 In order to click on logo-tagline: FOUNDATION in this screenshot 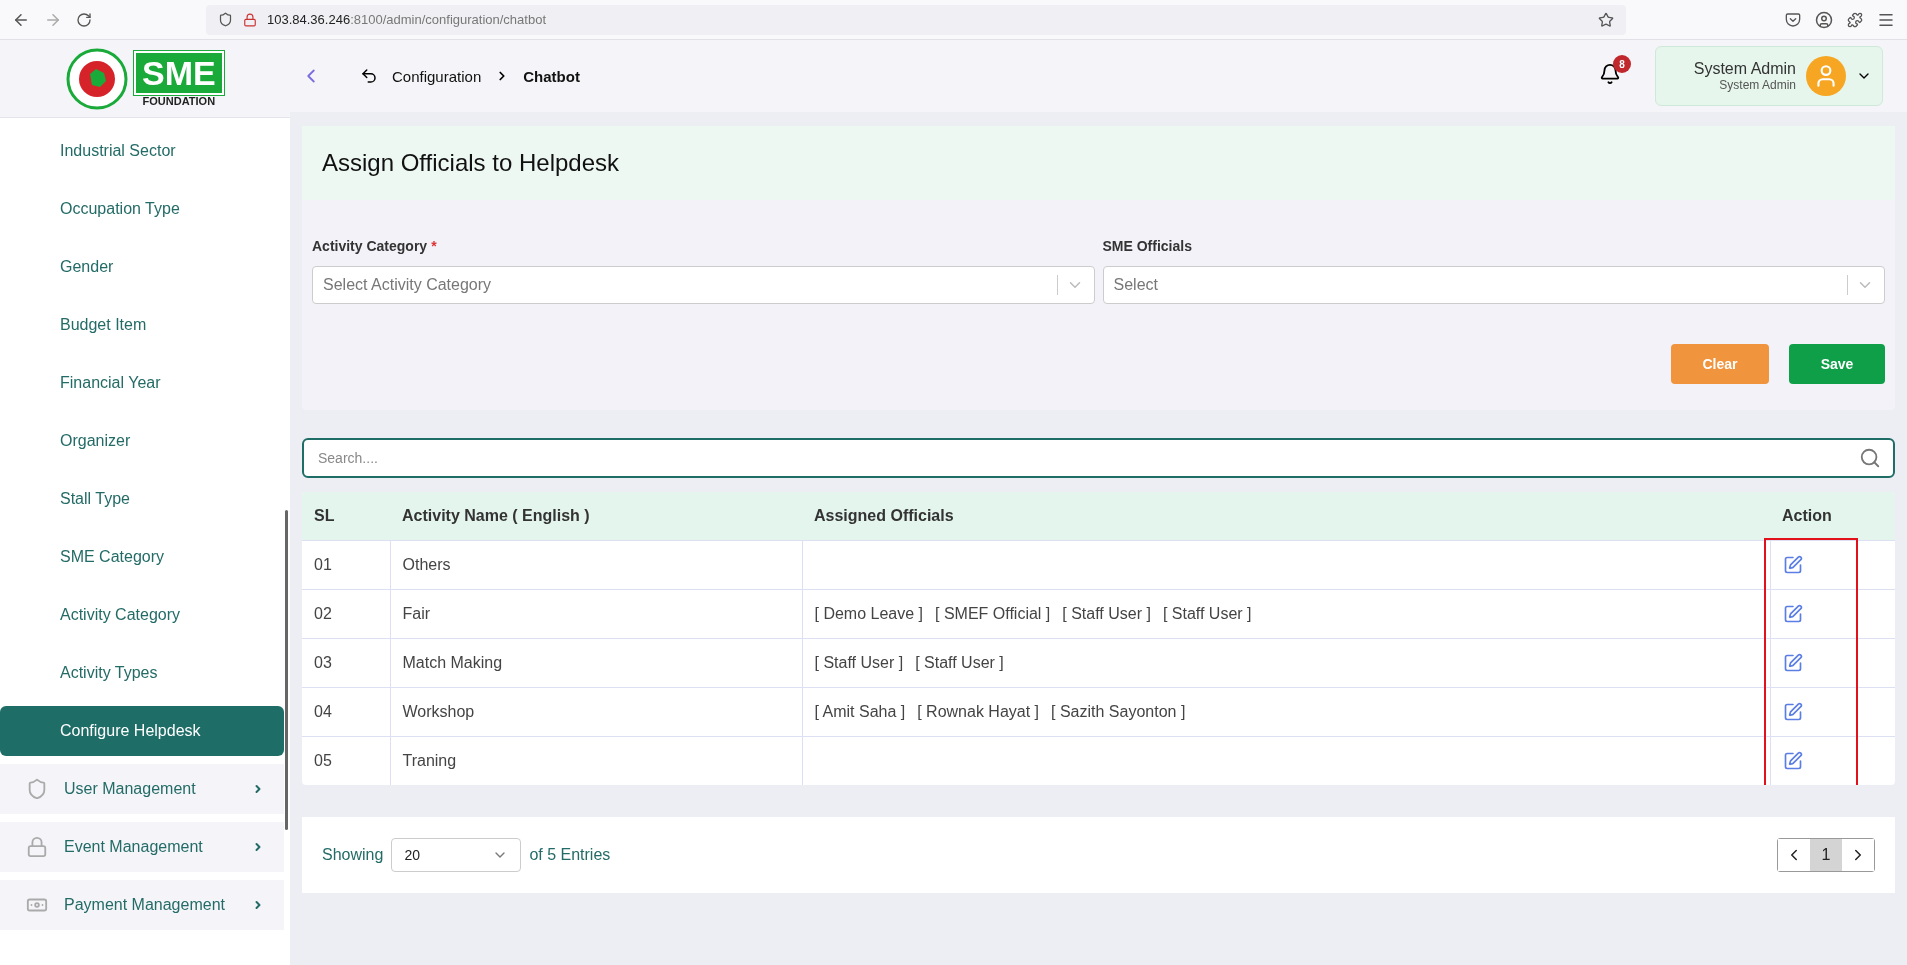, I will do `click(179, 100)`.